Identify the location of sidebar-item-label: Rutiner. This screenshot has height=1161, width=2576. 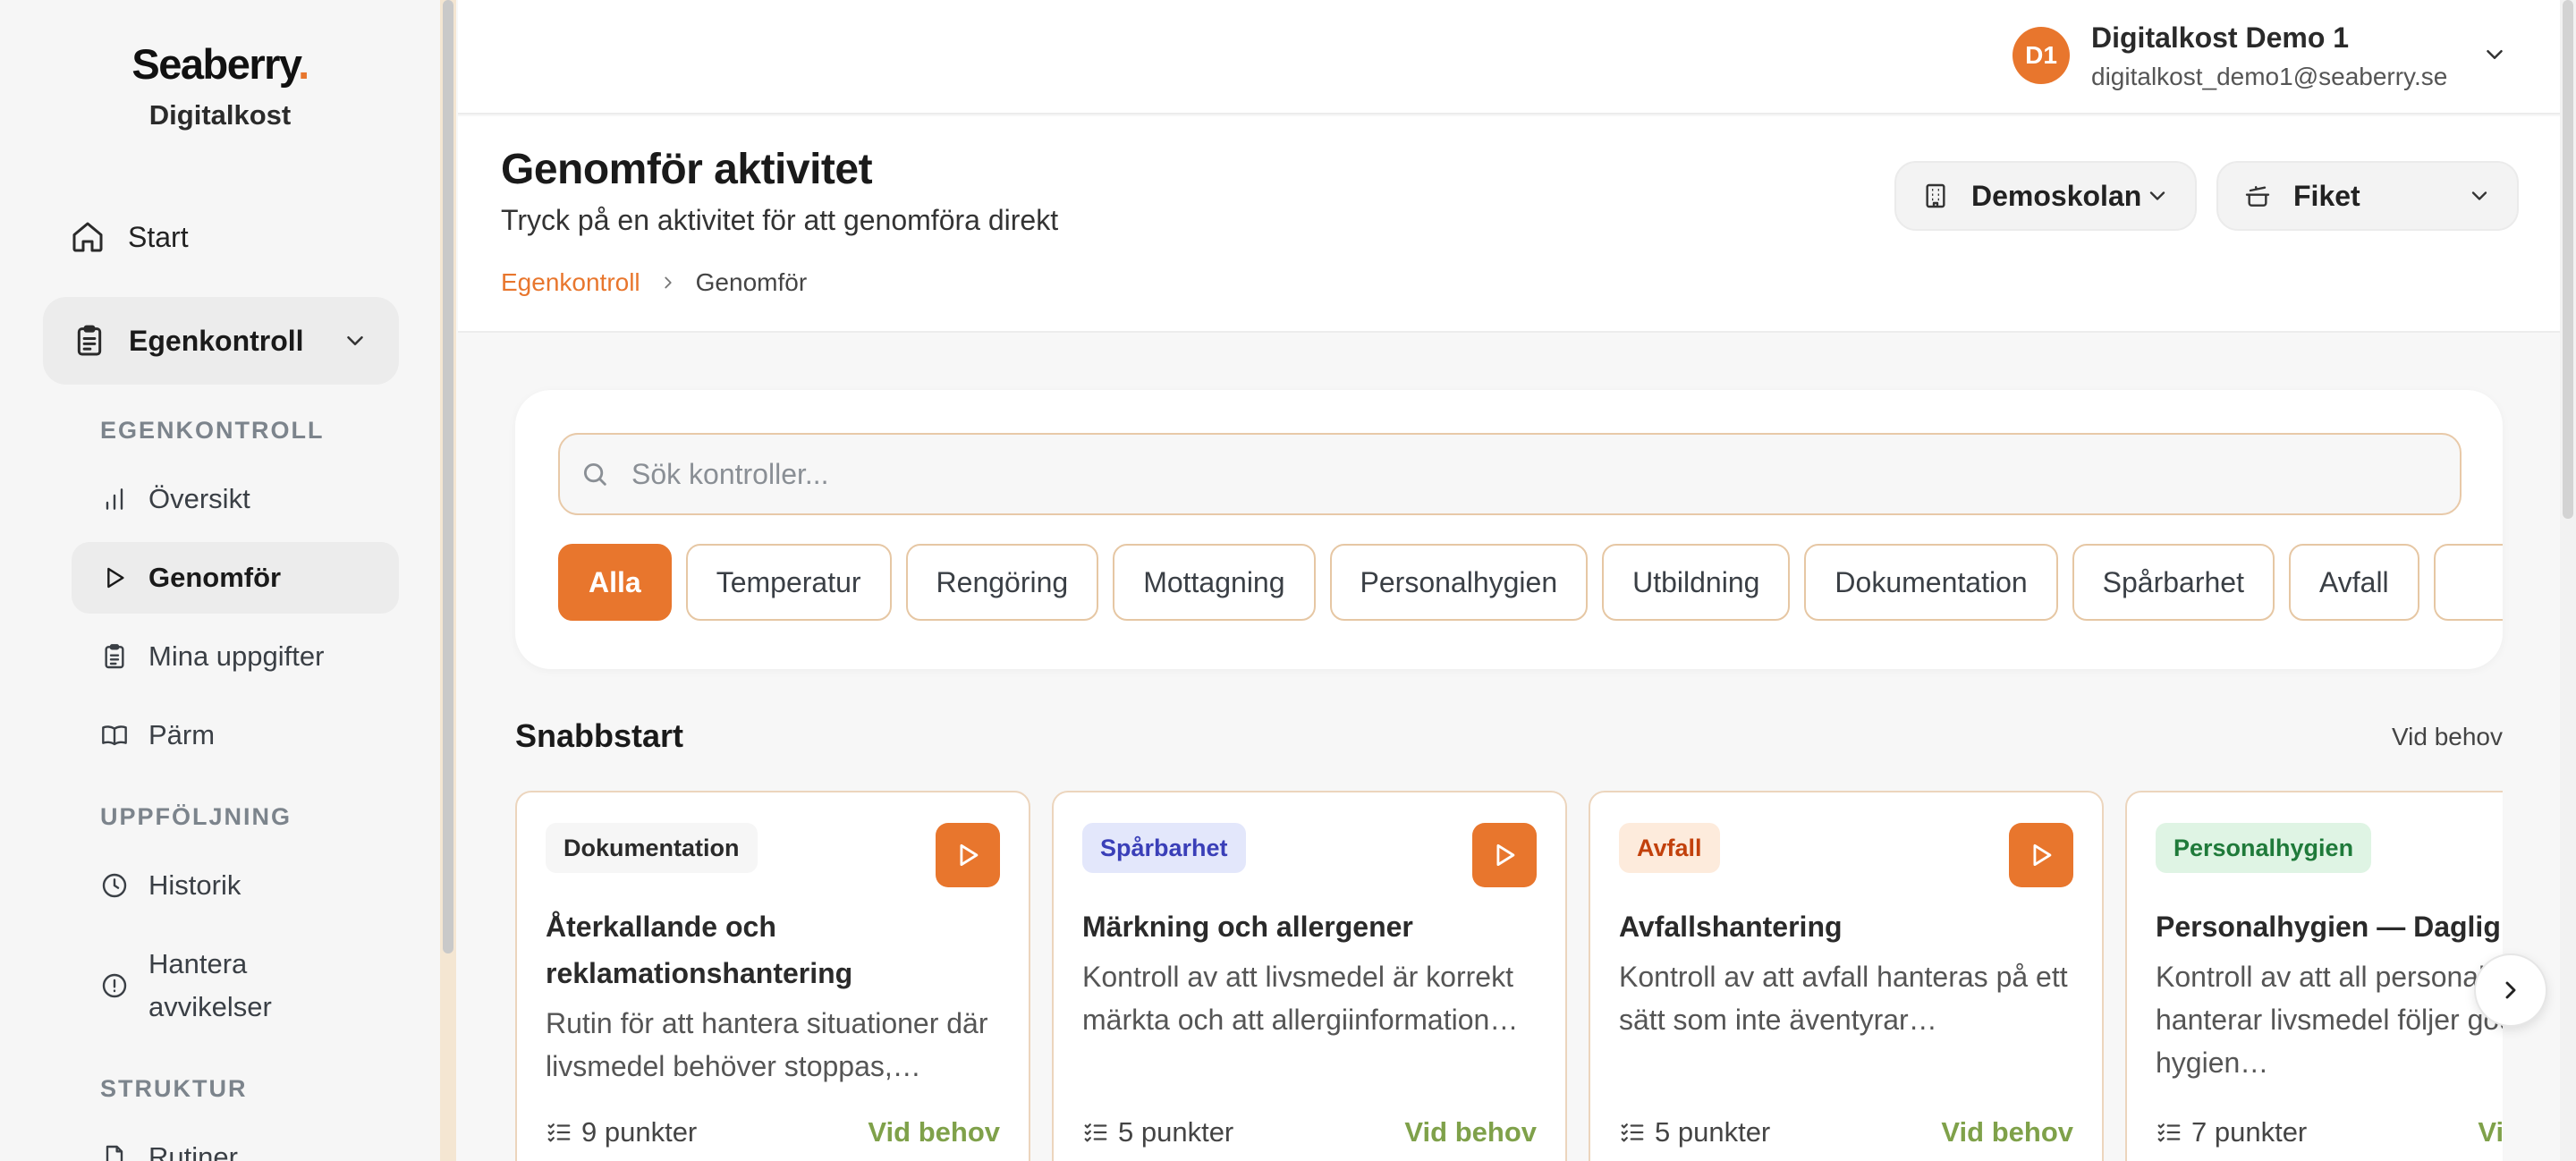
(193, 1151).